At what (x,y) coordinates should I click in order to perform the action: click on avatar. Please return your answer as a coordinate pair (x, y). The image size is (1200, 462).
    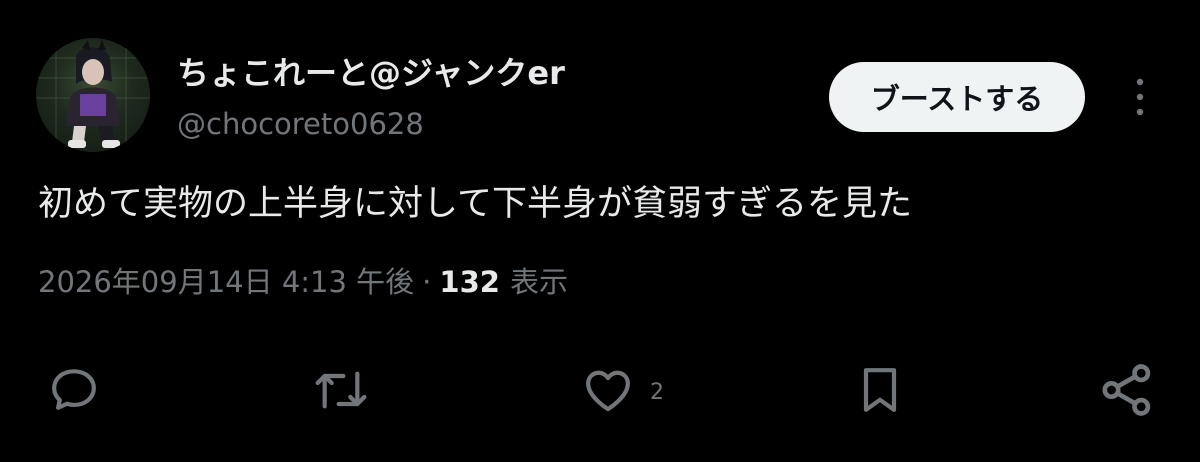
    Looking at the image, I should click on (93, 95).